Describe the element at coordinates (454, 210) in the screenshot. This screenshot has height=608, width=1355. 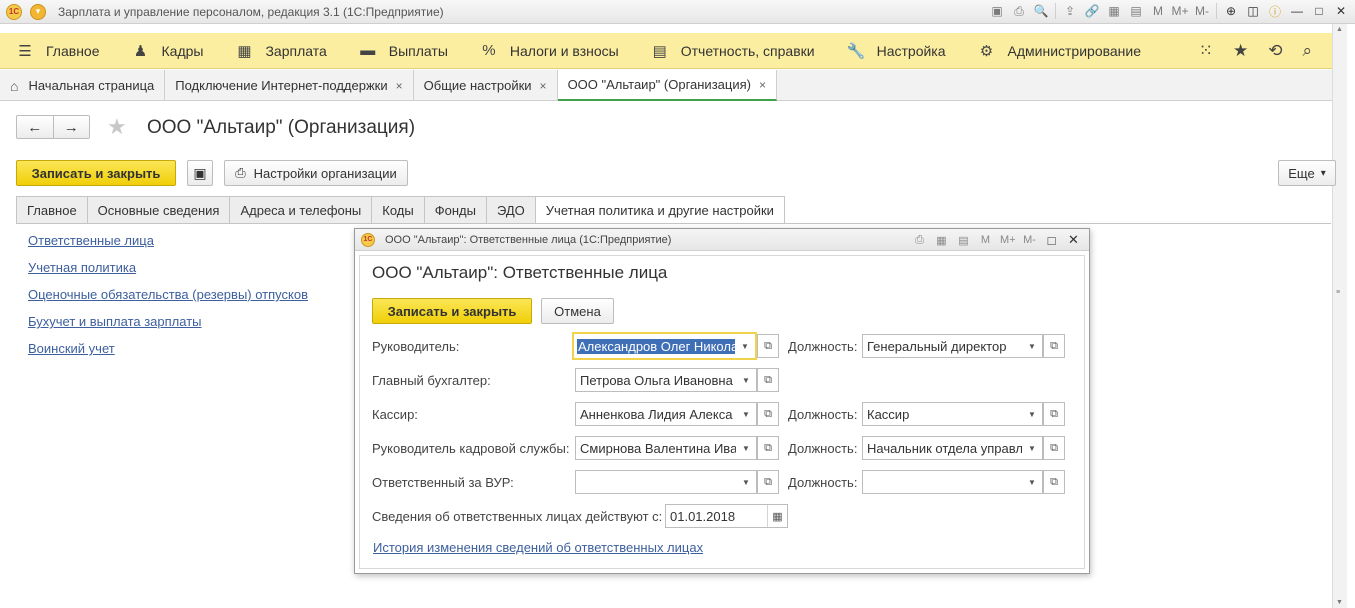
I see `tab-funds: Фонды` at that location.